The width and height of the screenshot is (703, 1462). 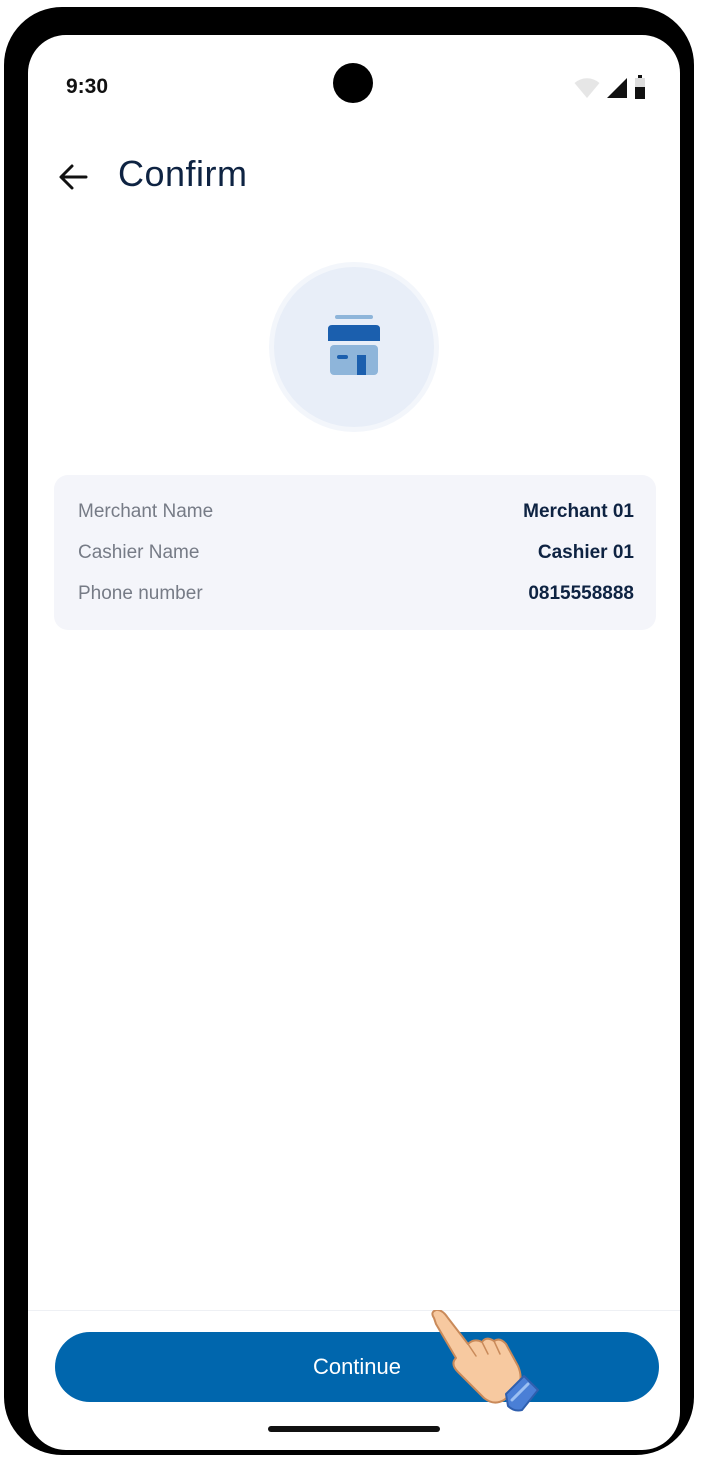 What do you see at coordinates (354, 177) in the screenshot?
I see `app-header: Confirm` at bounding box center [354, 177].